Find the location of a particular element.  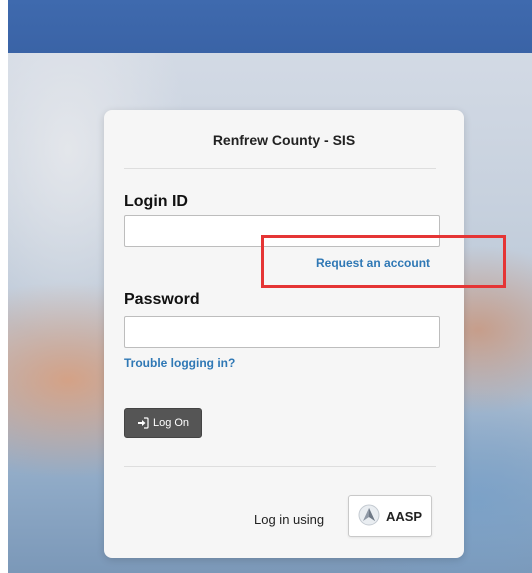

password-label: Password is located at coordinates (162, 299).